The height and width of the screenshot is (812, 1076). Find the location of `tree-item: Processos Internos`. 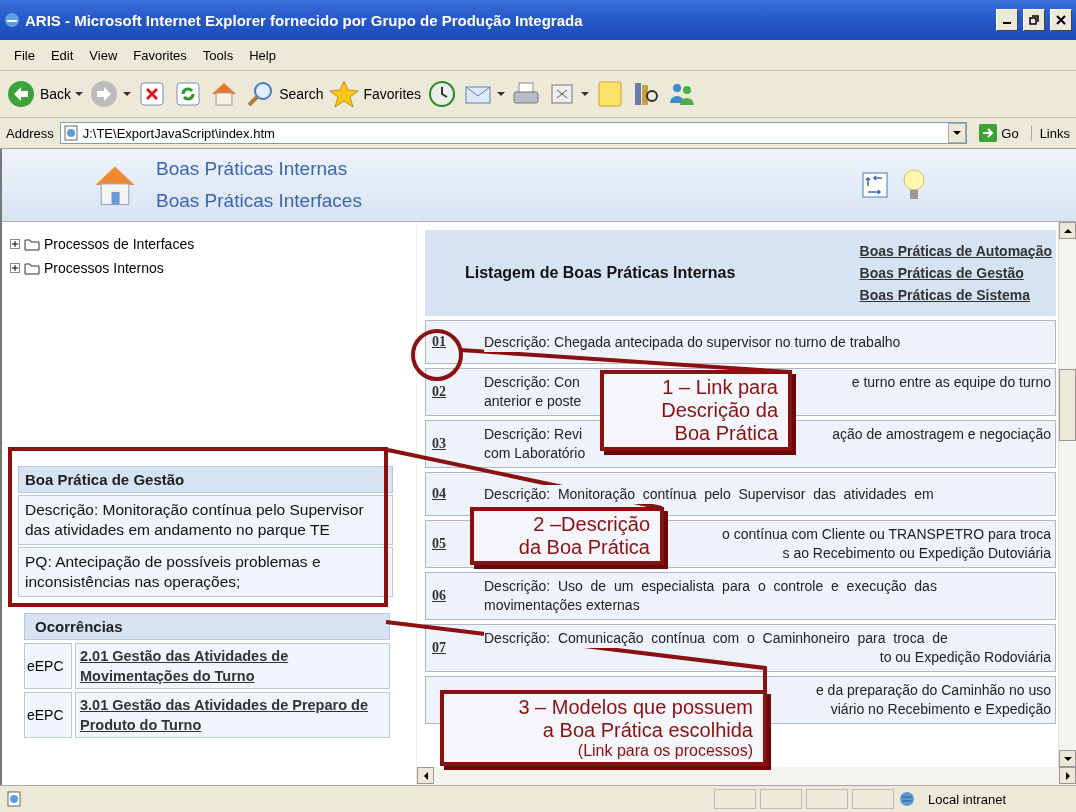

tree-item: Processos Internos is located at coordinates (104, 268).